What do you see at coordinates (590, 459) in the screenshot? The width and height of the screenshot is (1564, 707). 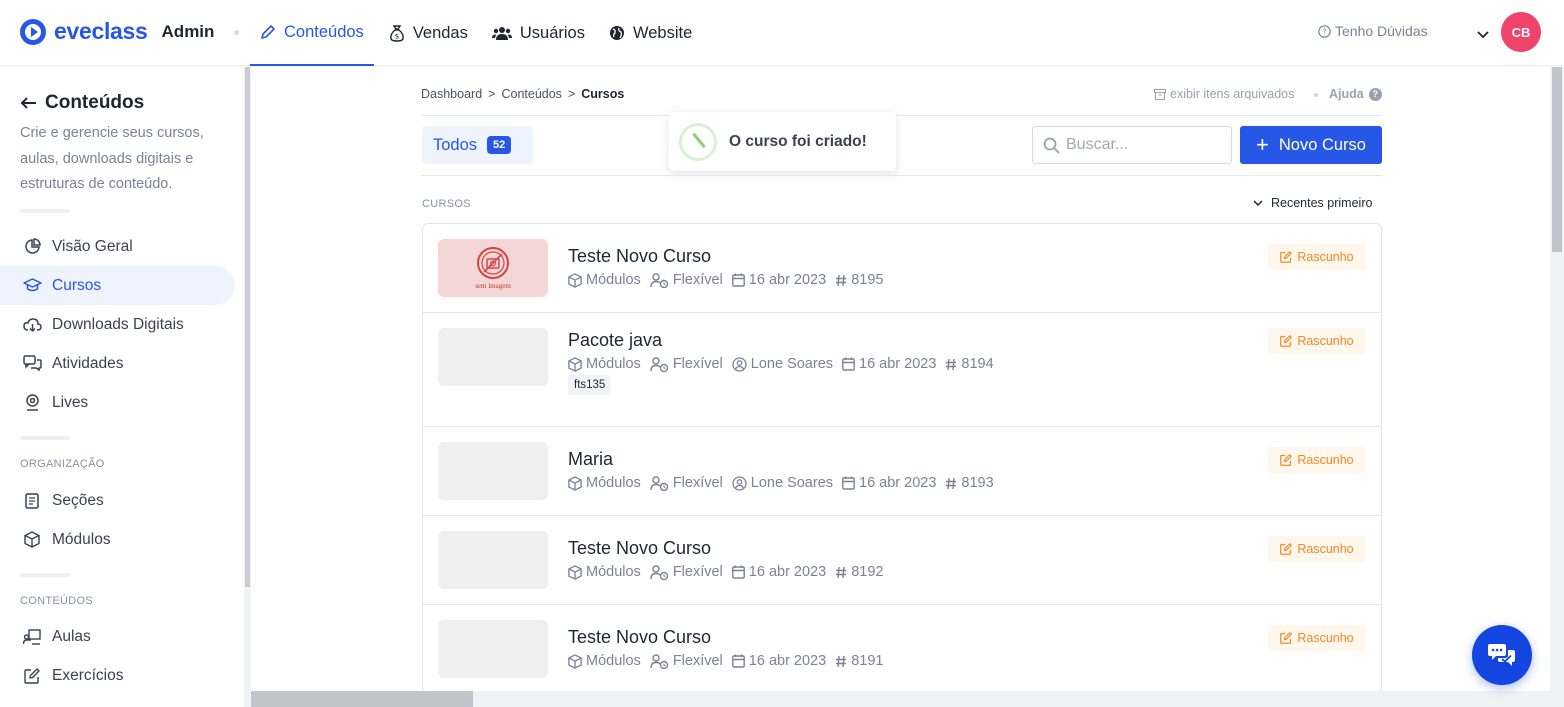 I see `course-title: Maria` at bounding box center [590, 459].